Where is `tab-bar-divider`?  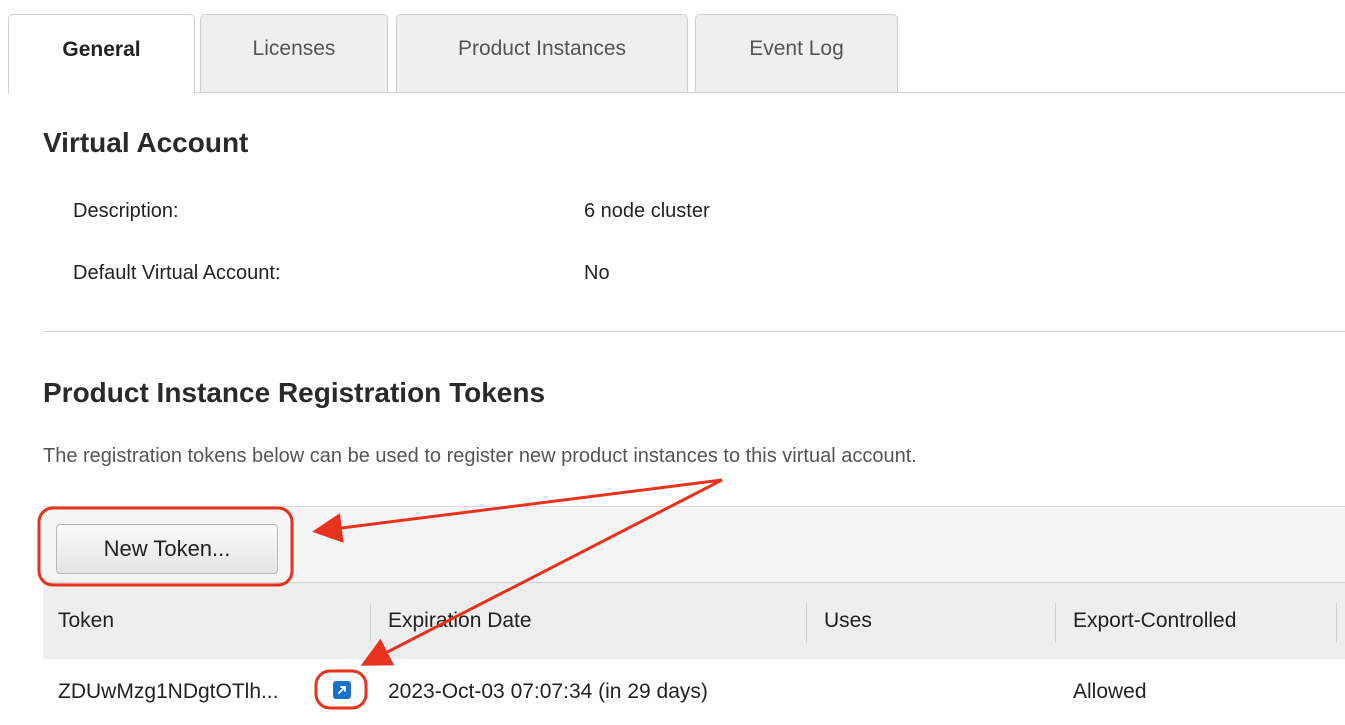
tab-bar-divider is located at coordinates (676, 92).